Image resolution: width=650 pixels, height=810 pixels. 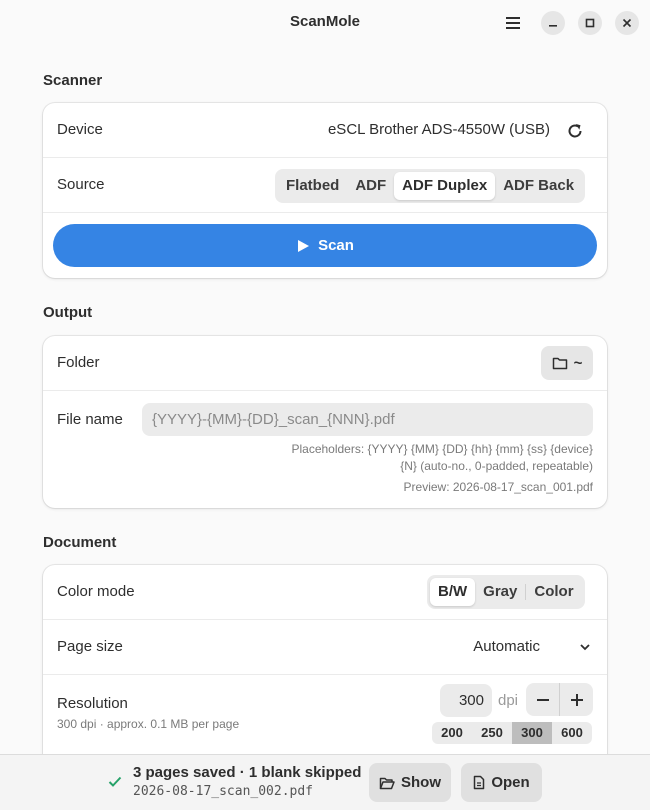 I want to click on preset-600: 600, so click(x=572, y=733).